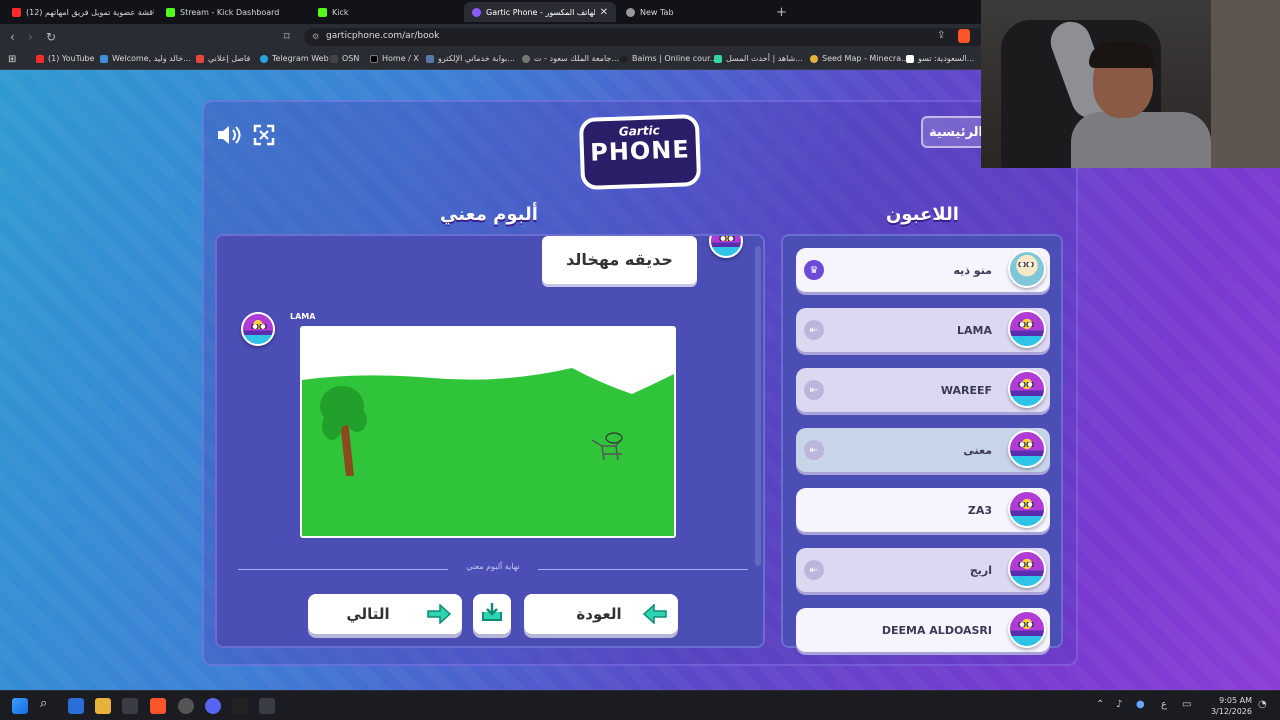 The image size is (1280, 720). I want to click on drawing-image, so click(488, 452).